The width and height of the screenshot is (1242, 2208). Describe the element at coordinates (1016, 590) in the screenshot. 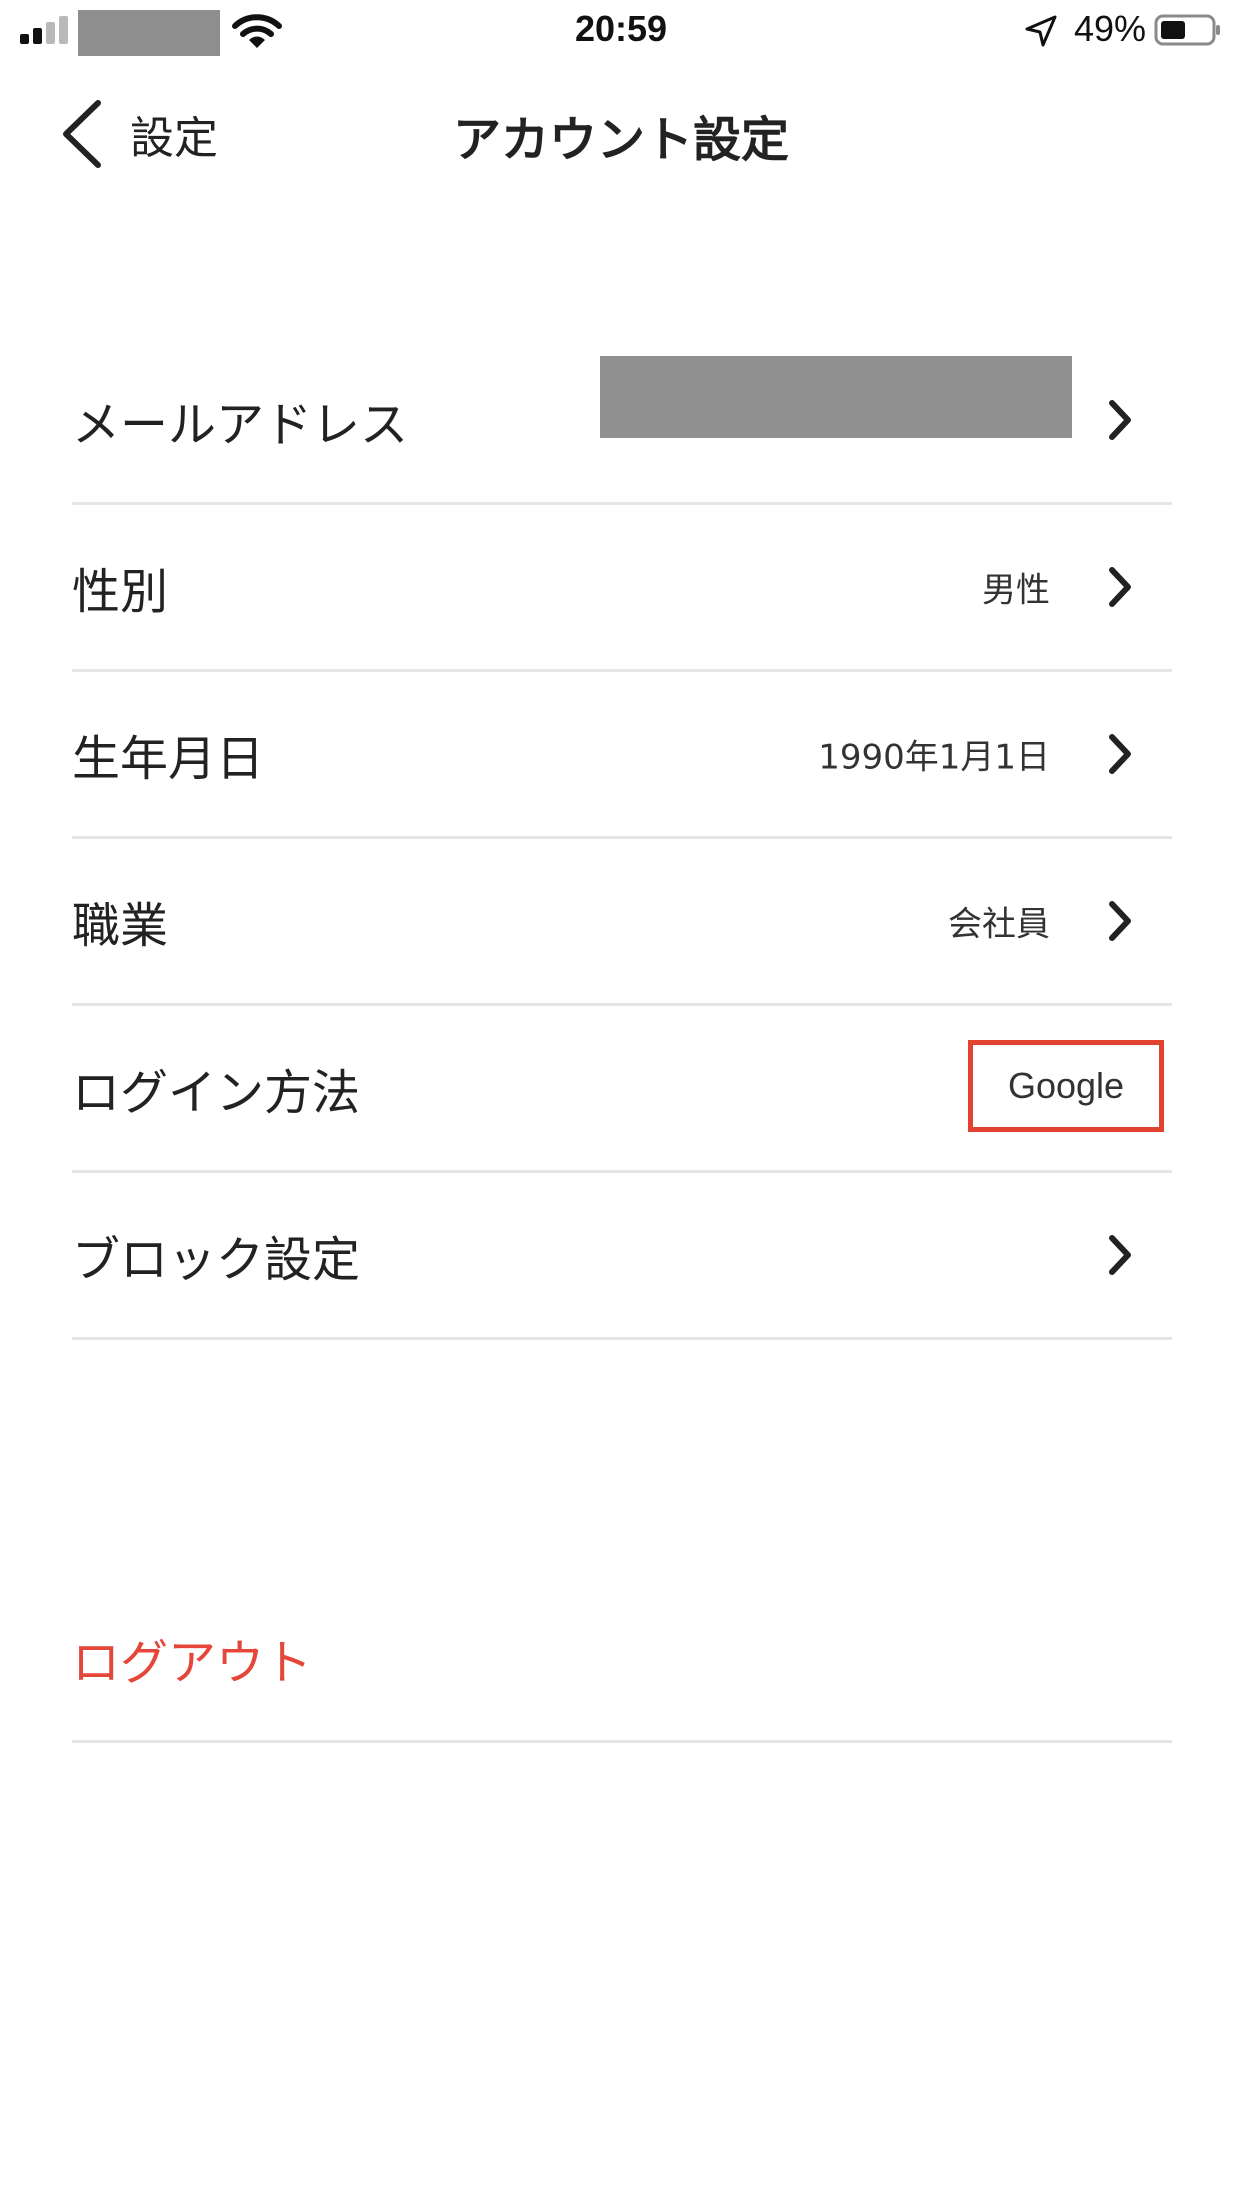

I see `gender-value: 男性` at that location.